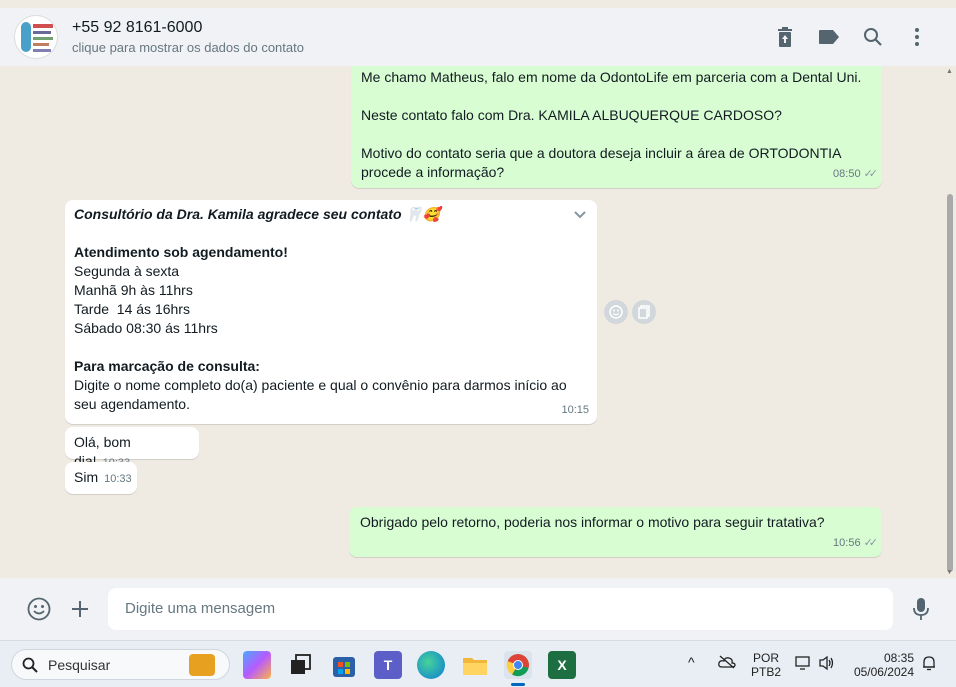 The height and width of the screenshot is (687, 956). I want to click on message-text: Sim, so click(86, 477).